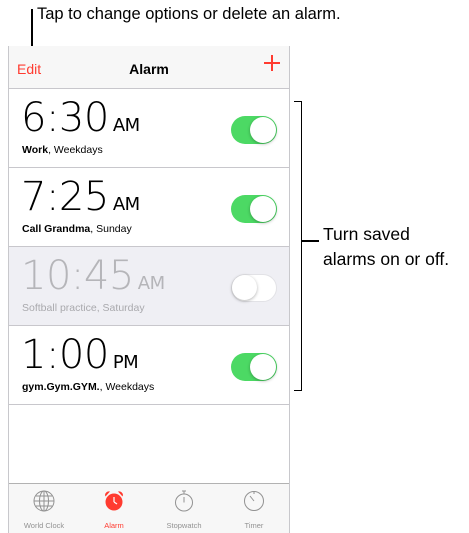 The height and width of the screenshot is (533, 469). Describe the element at coordinates (386, 247) in the screenshot. I see `toggle-callout-text: Turn saved alarms on or off.` at that location.